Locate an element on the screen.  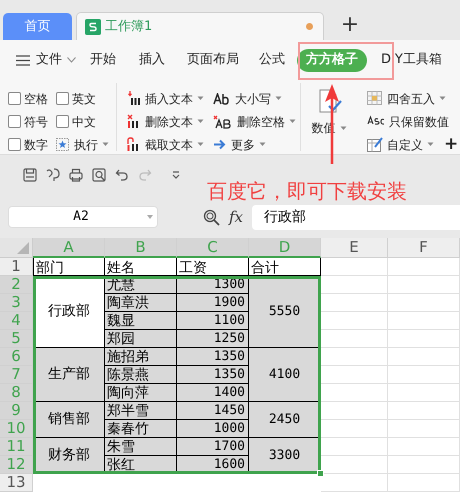
table-cell: 生产部 is located at coordinates (69, 375).